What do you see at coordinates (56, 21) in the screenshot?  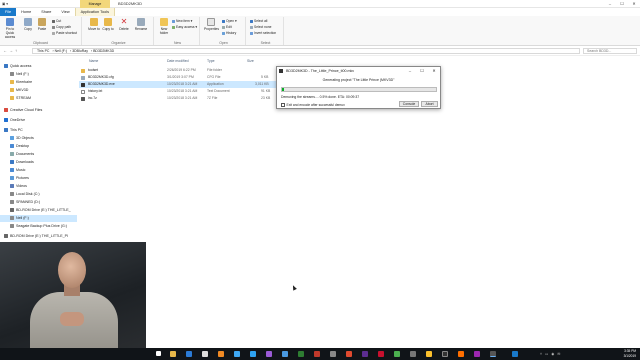 I see `cut-button: Cut` at bounding box center [56, 21].